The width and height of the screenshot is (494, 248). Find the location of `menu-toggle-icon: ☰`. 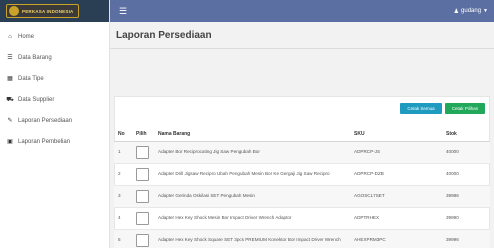

menu-toggle-icon: ☰ is located at coordinates (123, 11).